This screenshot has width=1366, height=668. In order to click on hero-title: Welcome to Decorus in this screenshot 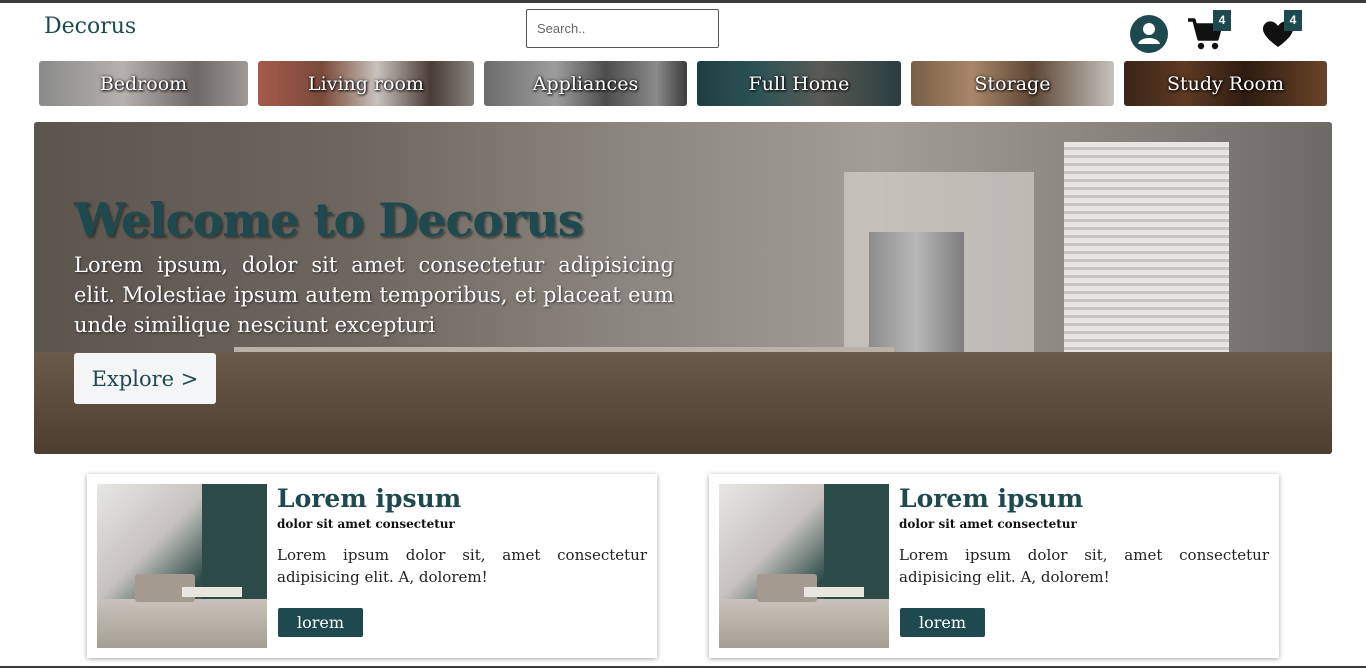, I will do `click(329, 220)`.